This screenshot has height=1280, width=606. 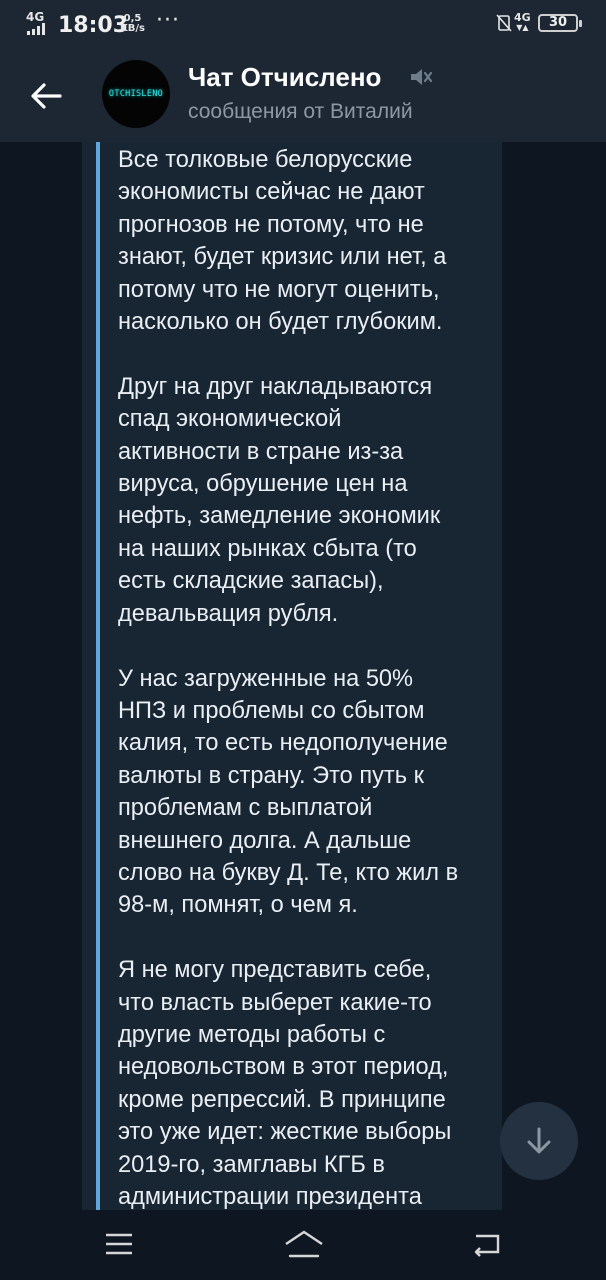 I want to click on network-type: 4G, so click(x=35, y=17).